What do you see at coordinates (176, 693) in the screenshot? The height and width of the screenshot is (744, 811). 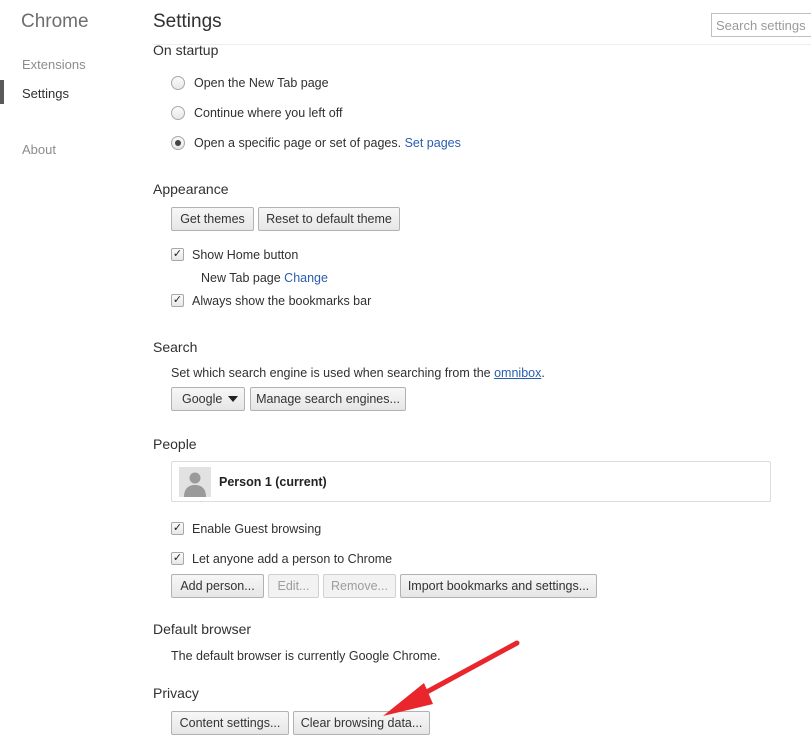 I see `privacy-heading: Privacy` at bounding box center [176, 693].